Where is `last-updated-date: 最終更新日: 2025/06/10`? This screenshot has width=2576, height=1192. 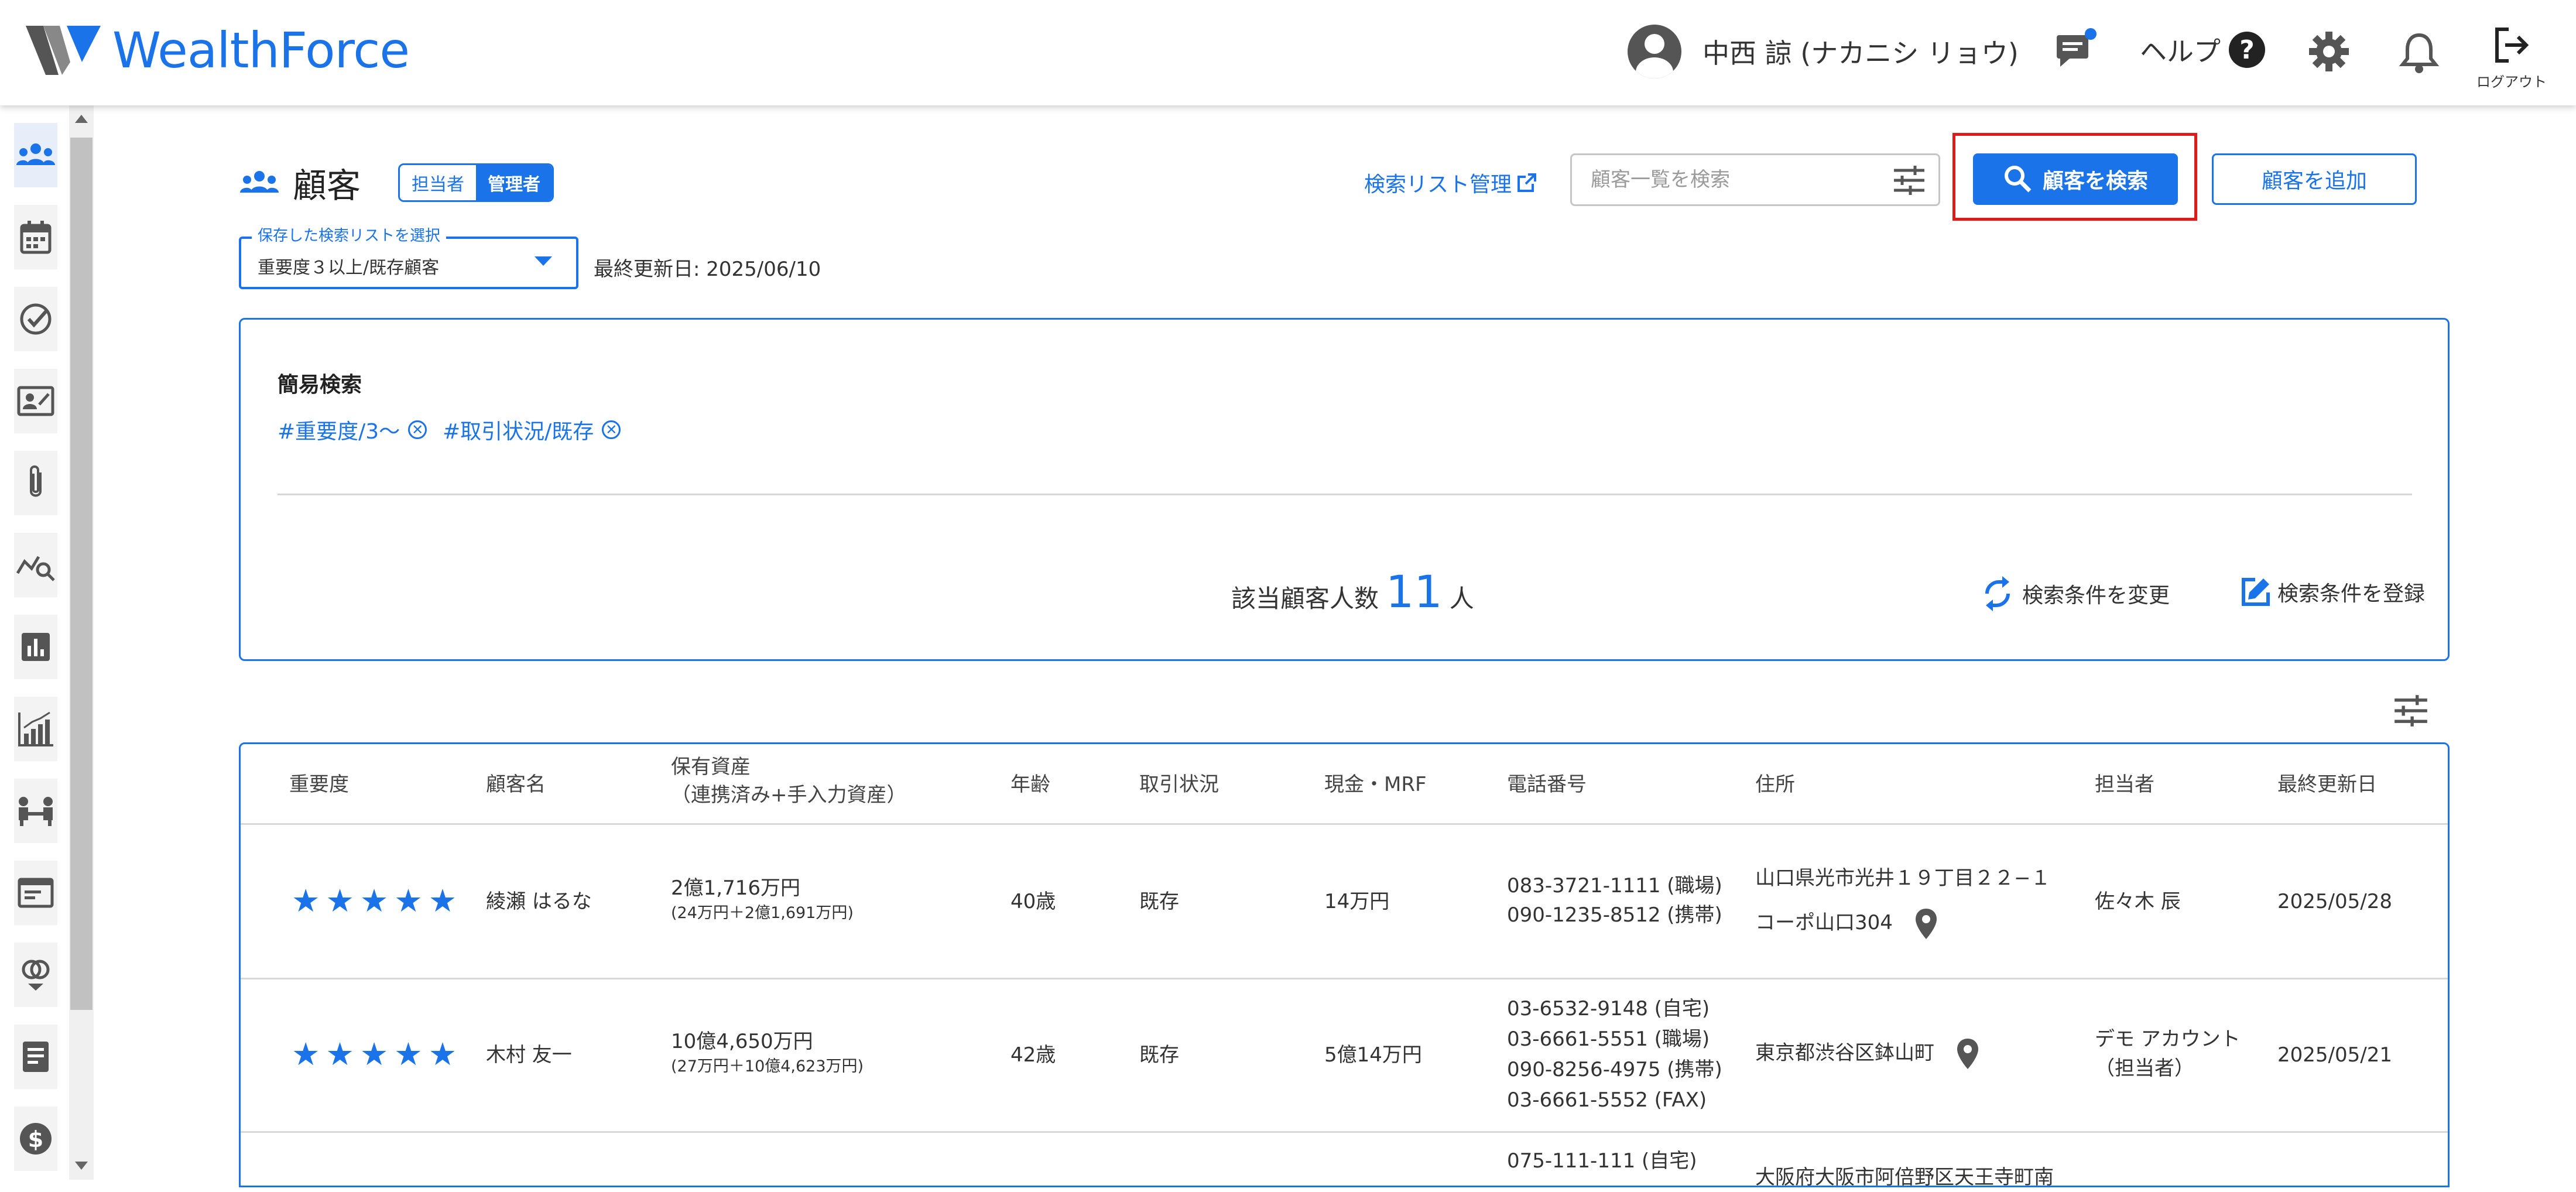 last-updated-date: 最終更新日: 2025/06/10 is located at coordinates (707, 269).